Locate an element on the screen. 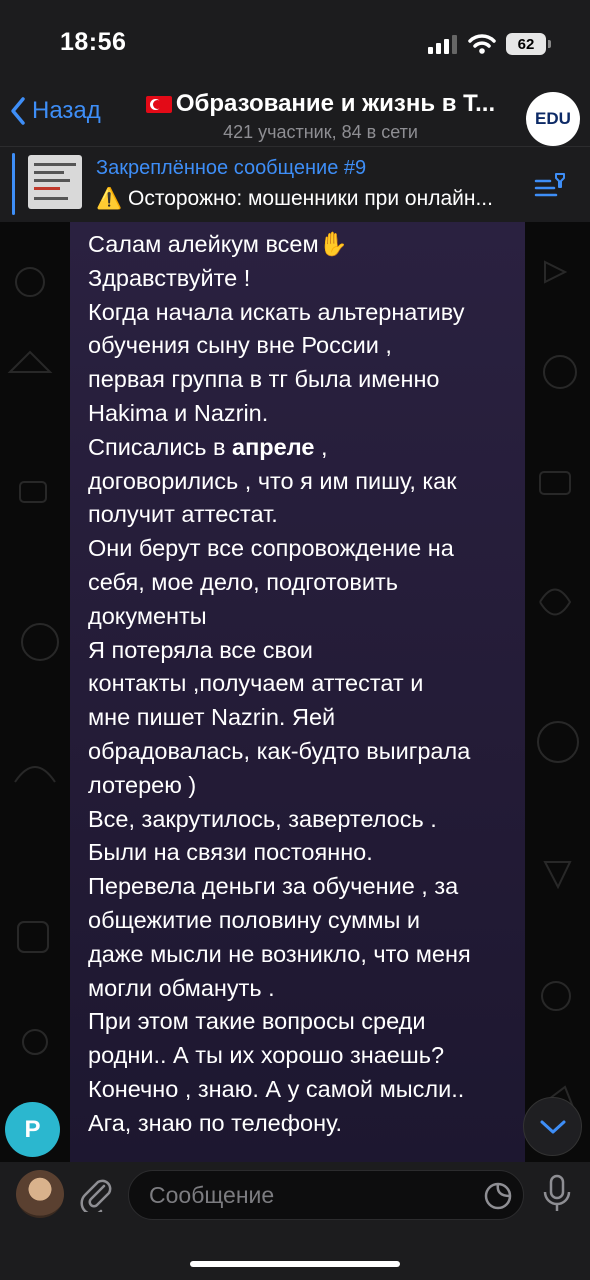 This screenshot has height=1280, width=590. message-line: Салам алейкум всем✋ is located at coordinates (218, 244).